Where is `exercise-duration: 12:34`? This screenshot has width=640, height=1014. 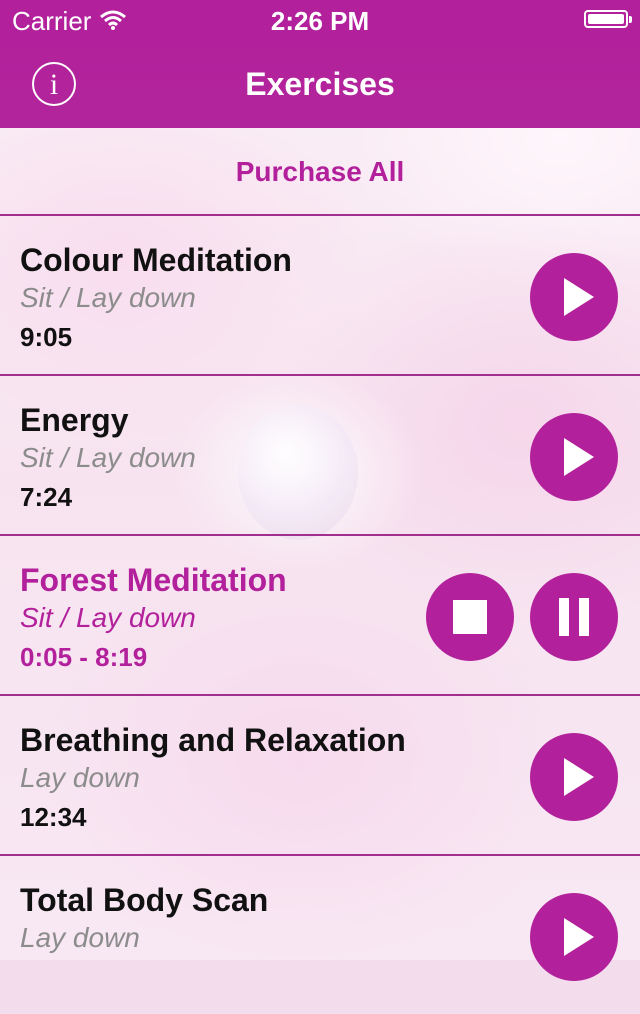 exercise-duration: 12:34 is located at coordinates (53, 817).